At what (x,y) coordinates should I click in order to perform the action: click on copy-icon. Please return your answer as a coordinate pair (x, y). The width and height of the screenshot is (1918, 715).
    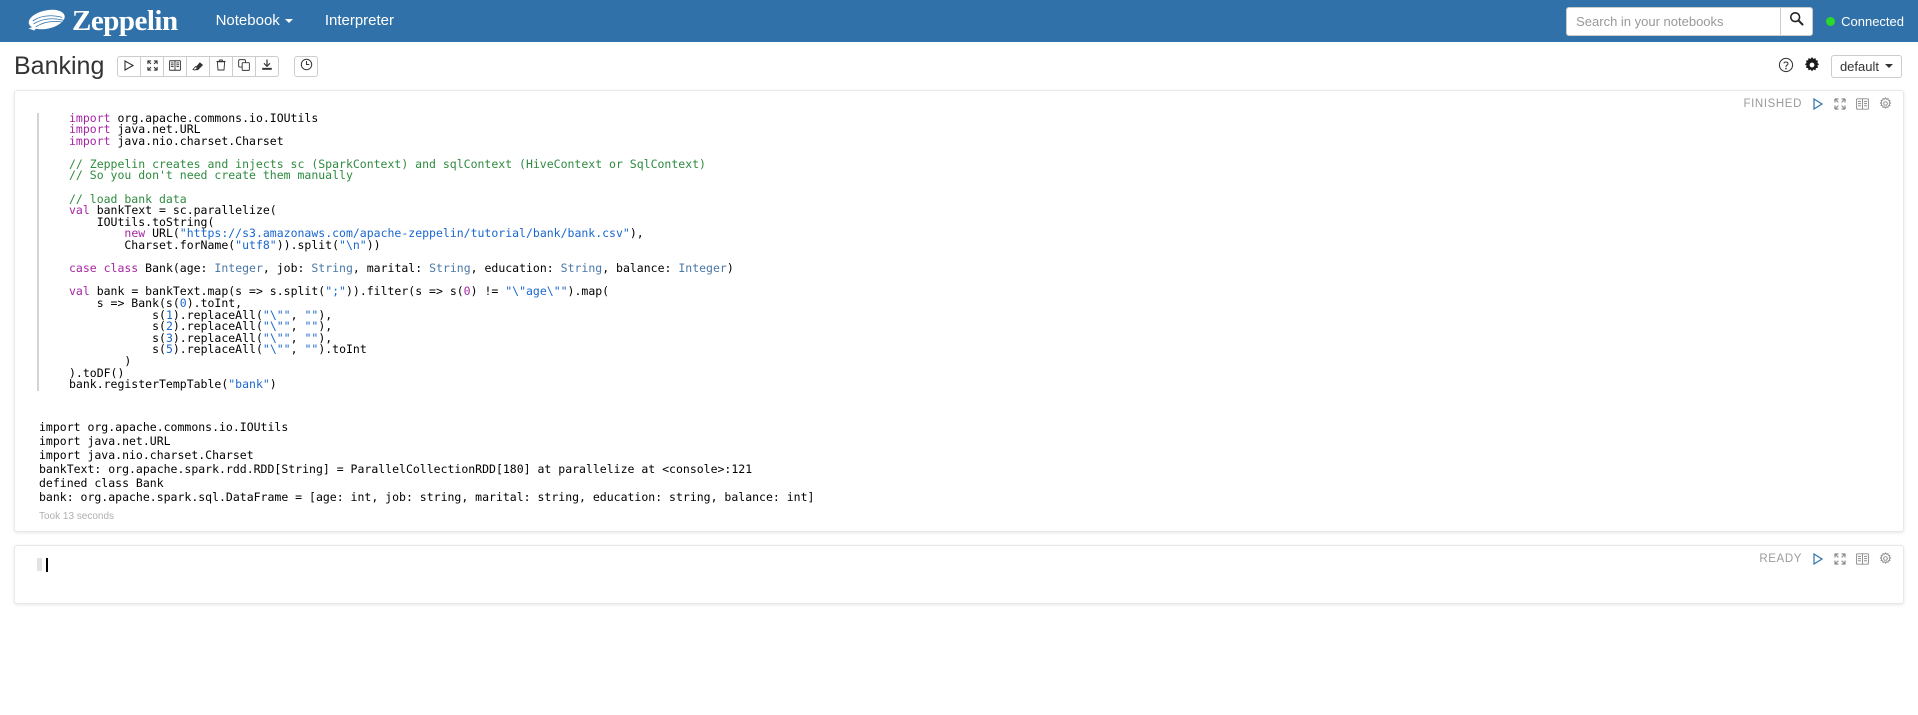
    Looking at the image, I should click on (244, 66).